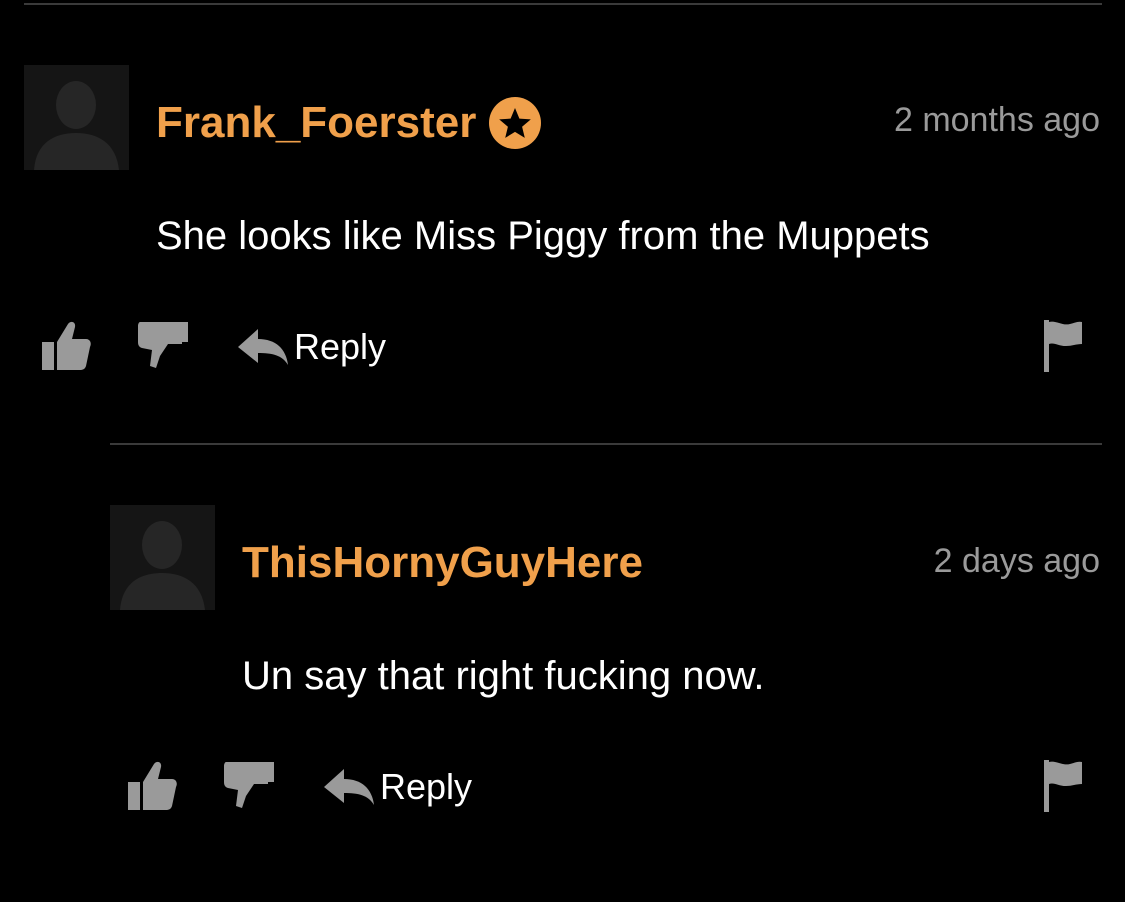  I want to click on username-text: ThisHornyGuyHere, so click(442, 563).